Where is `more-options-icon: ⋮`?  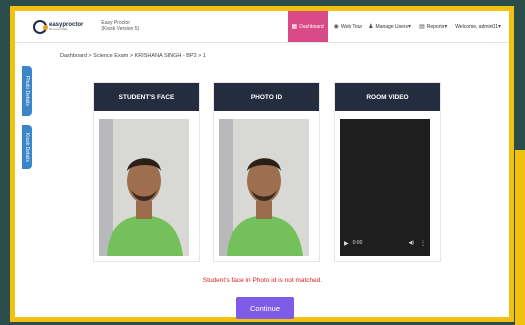 more-options-icon: ⋮ is located at coordinates (423, 243).